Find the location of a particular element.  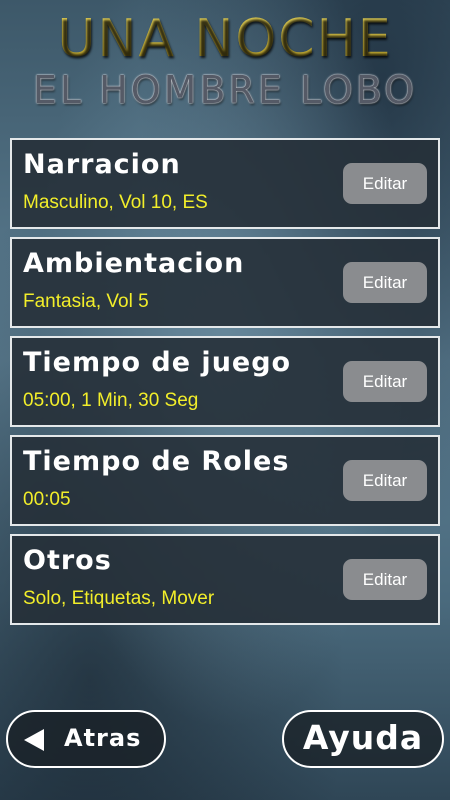

edit-tiempo-de-roles-button: Editar is located at coordinates (385, 480).